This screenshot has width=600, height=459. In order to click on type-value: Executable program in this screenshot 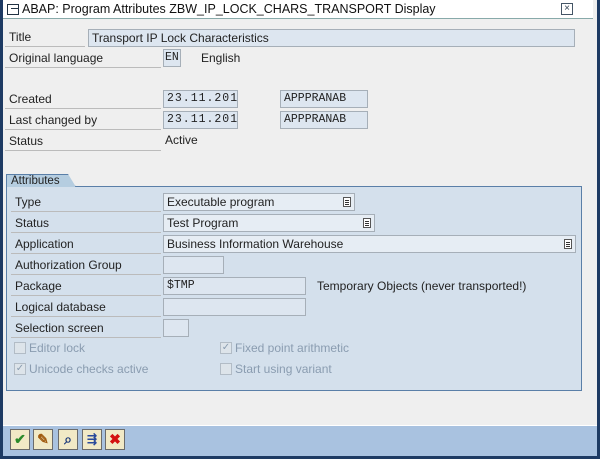, I will do `click(221, 202)`.